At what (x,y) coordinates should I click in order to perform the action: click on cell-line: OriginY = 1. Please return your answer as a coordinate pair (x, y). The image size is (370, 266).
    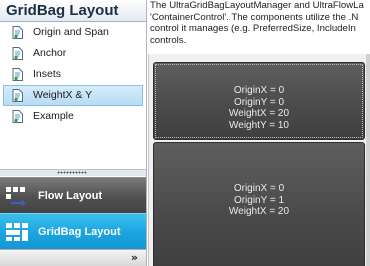
    Looking at the image, I should click on (259, 200).